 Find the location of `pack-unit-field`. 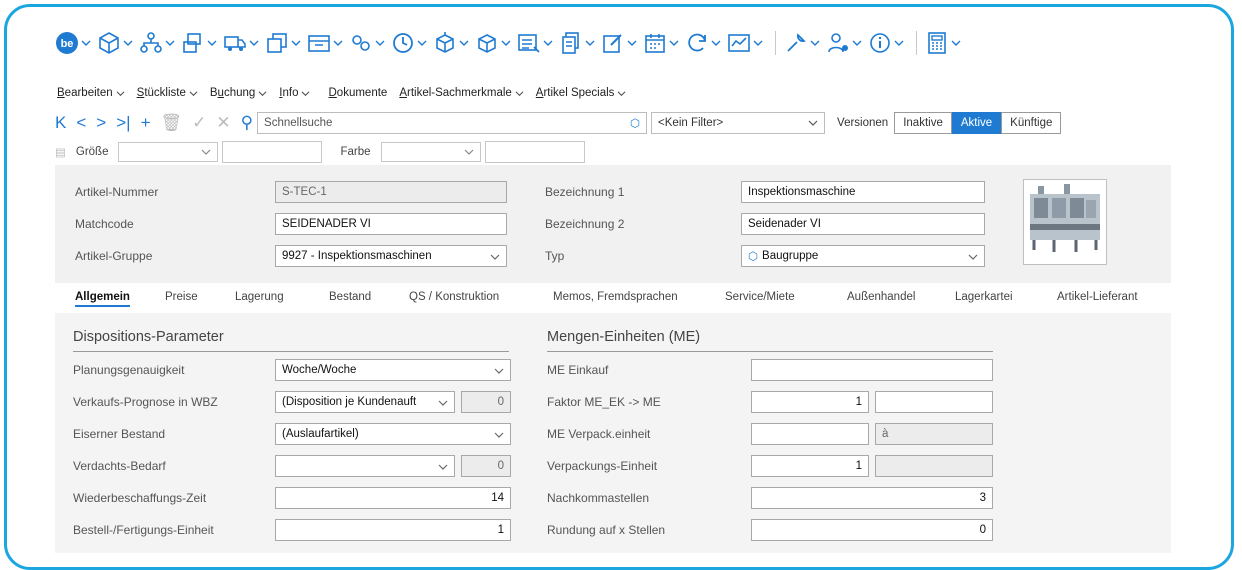

pack-unit-field is located at coordinates (810, 434).